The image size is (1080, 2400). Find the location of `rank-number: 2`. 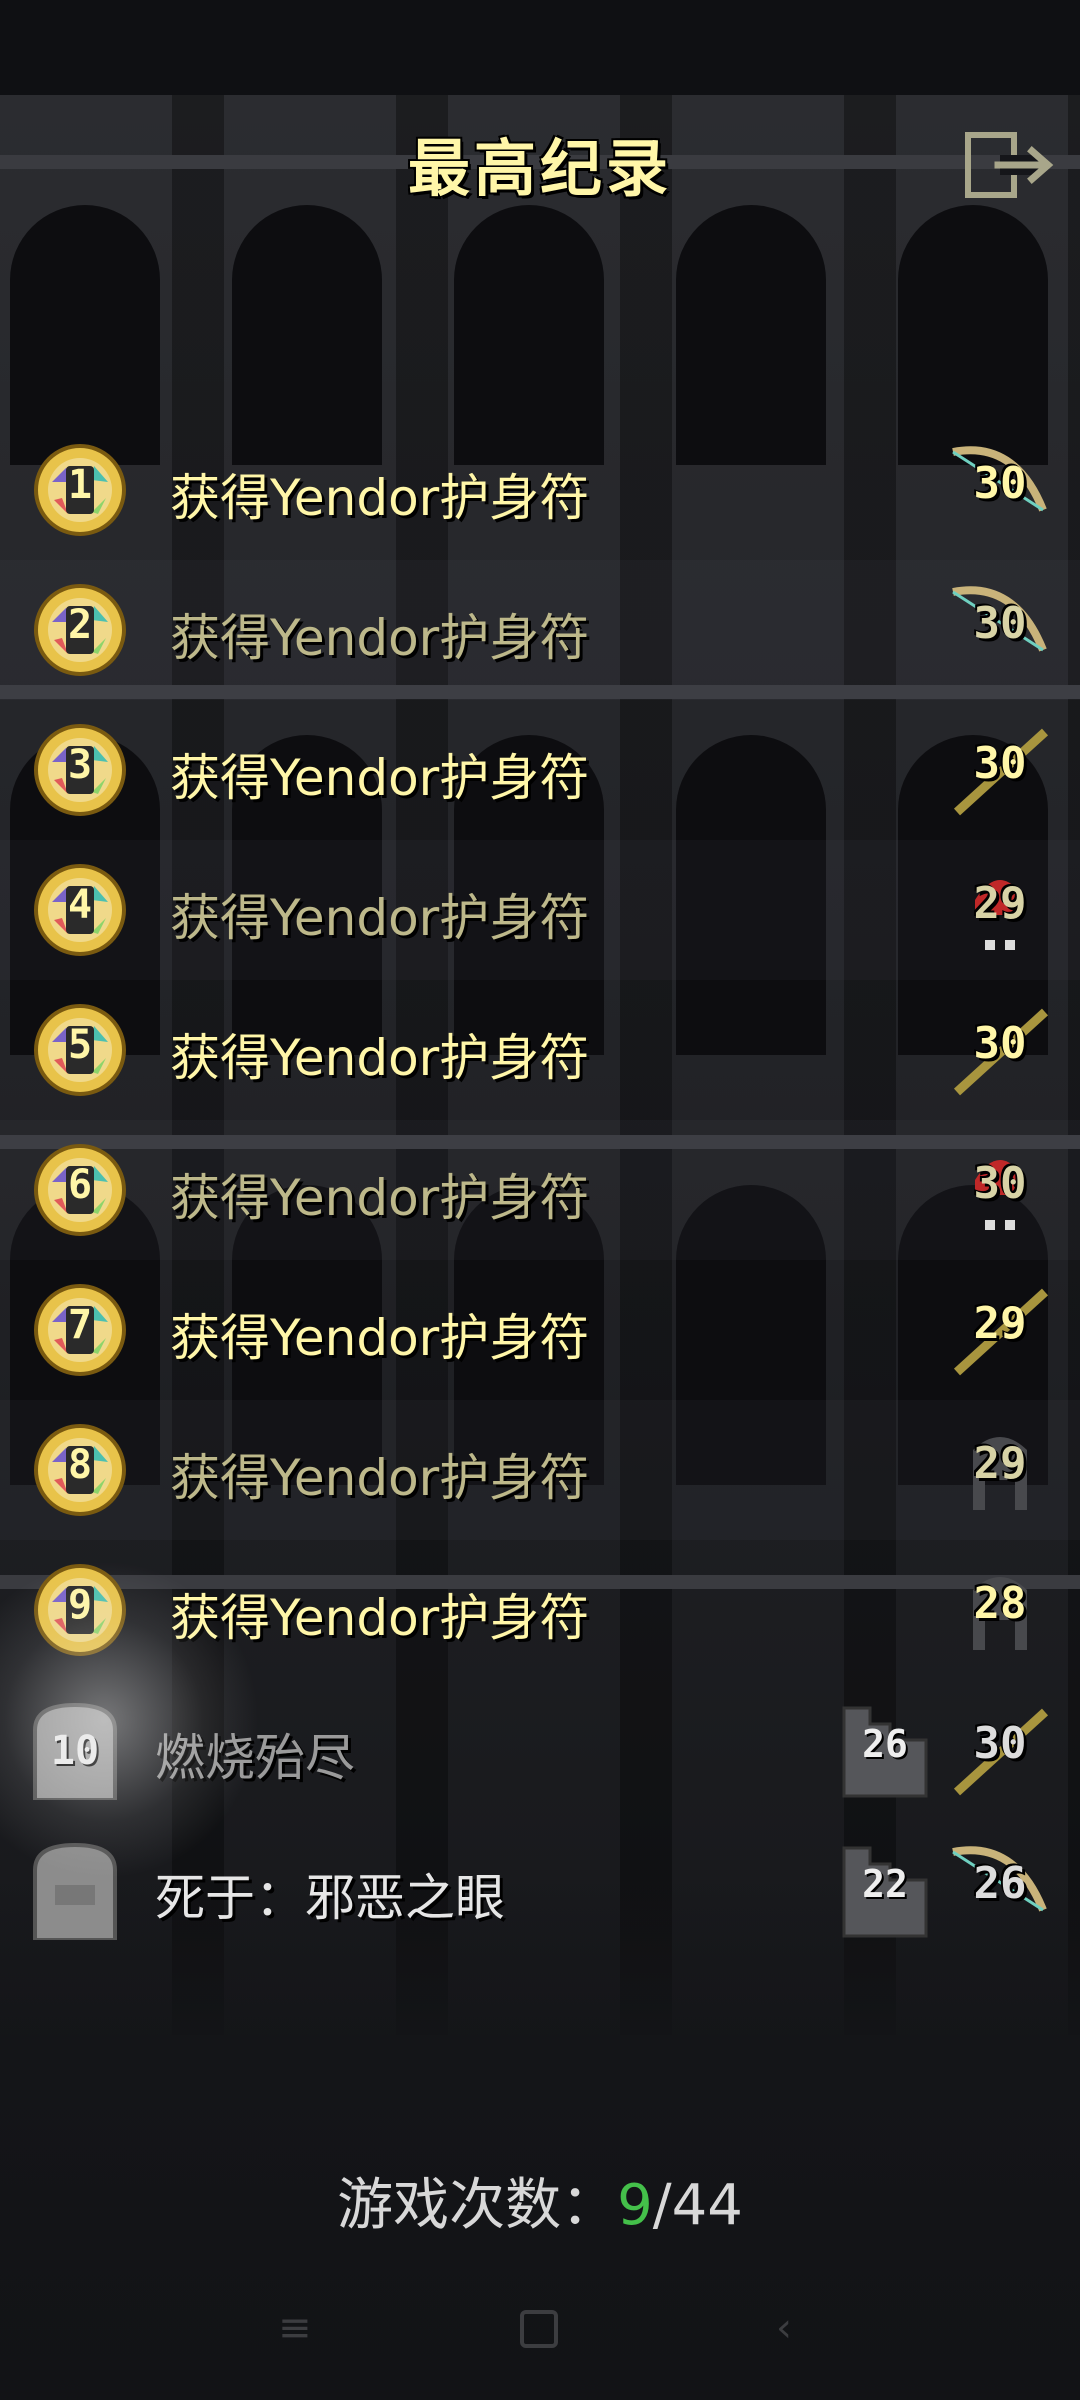

rank-number: 2 is located at coordinates (80, 625).